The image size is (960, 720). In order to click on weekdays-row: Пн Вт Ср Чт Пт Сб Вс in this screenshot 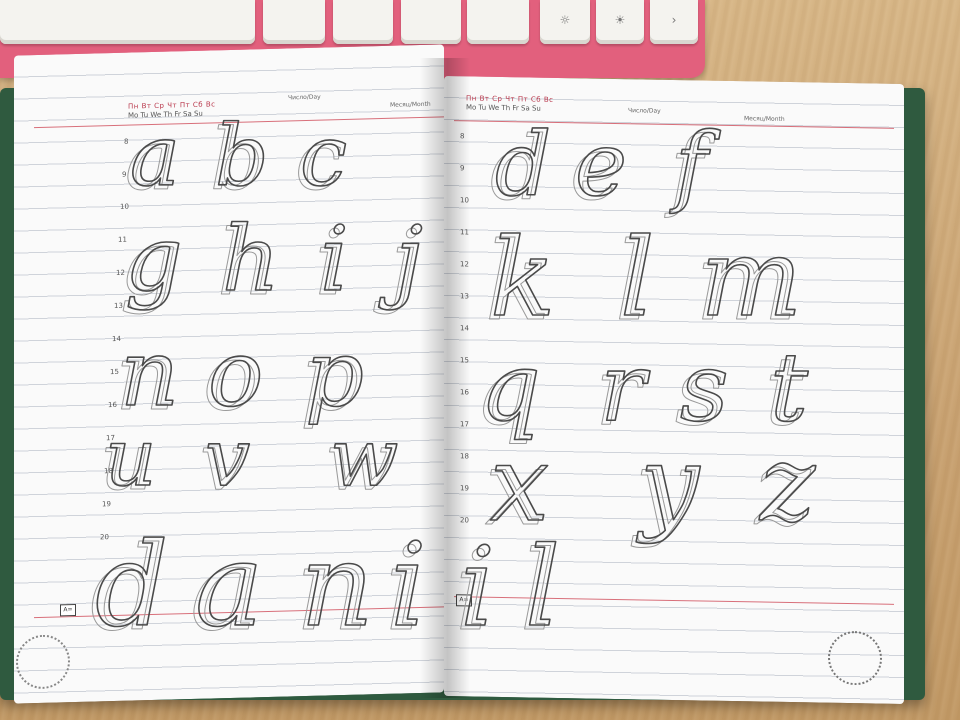, I will do `click(510, 99)`.